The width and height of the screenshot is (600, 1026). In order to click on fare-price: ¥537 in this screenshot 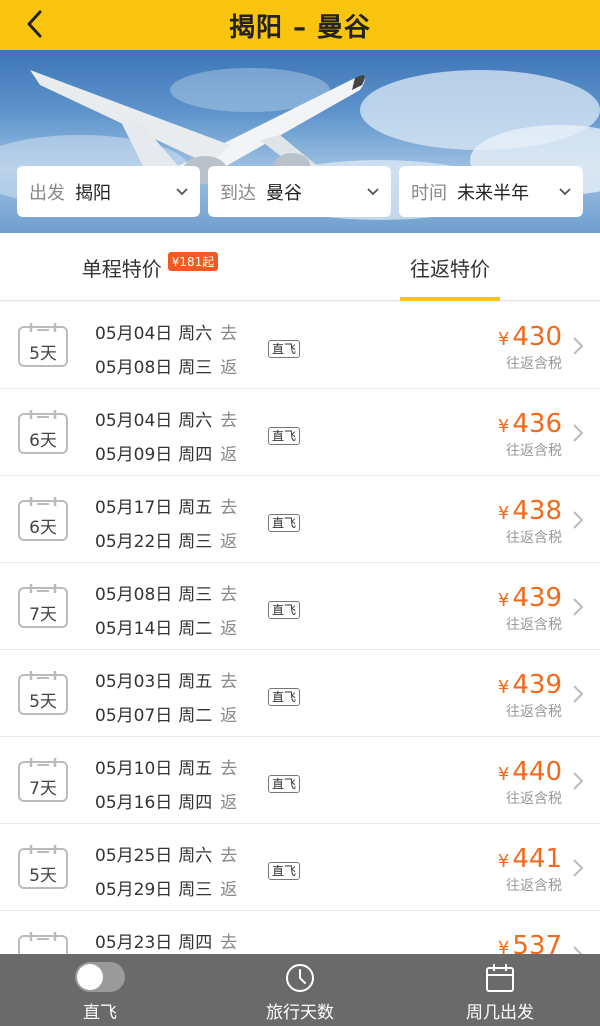, I will do `click(530, 942)`.